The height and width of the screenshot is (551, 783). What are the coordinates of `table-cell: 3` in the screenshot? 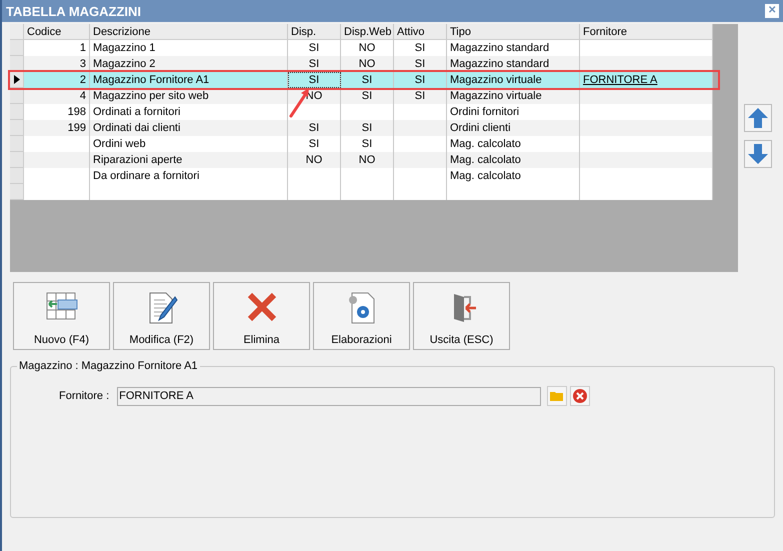 It's located at (83, 64).